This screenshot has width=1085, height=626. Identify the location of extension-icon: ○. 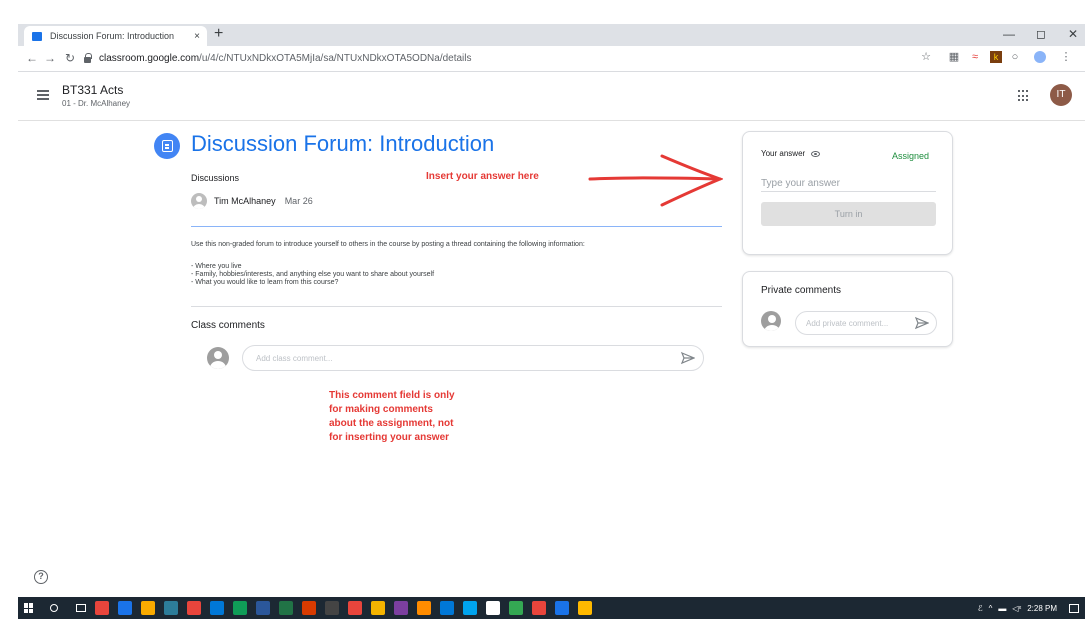
(1015, 57).